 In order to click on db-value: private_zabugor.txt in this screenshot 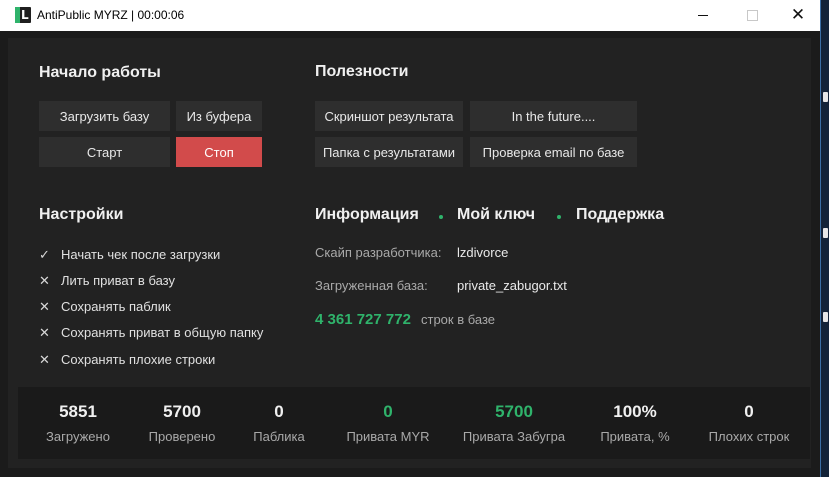, I will do `click(512, 285)`.